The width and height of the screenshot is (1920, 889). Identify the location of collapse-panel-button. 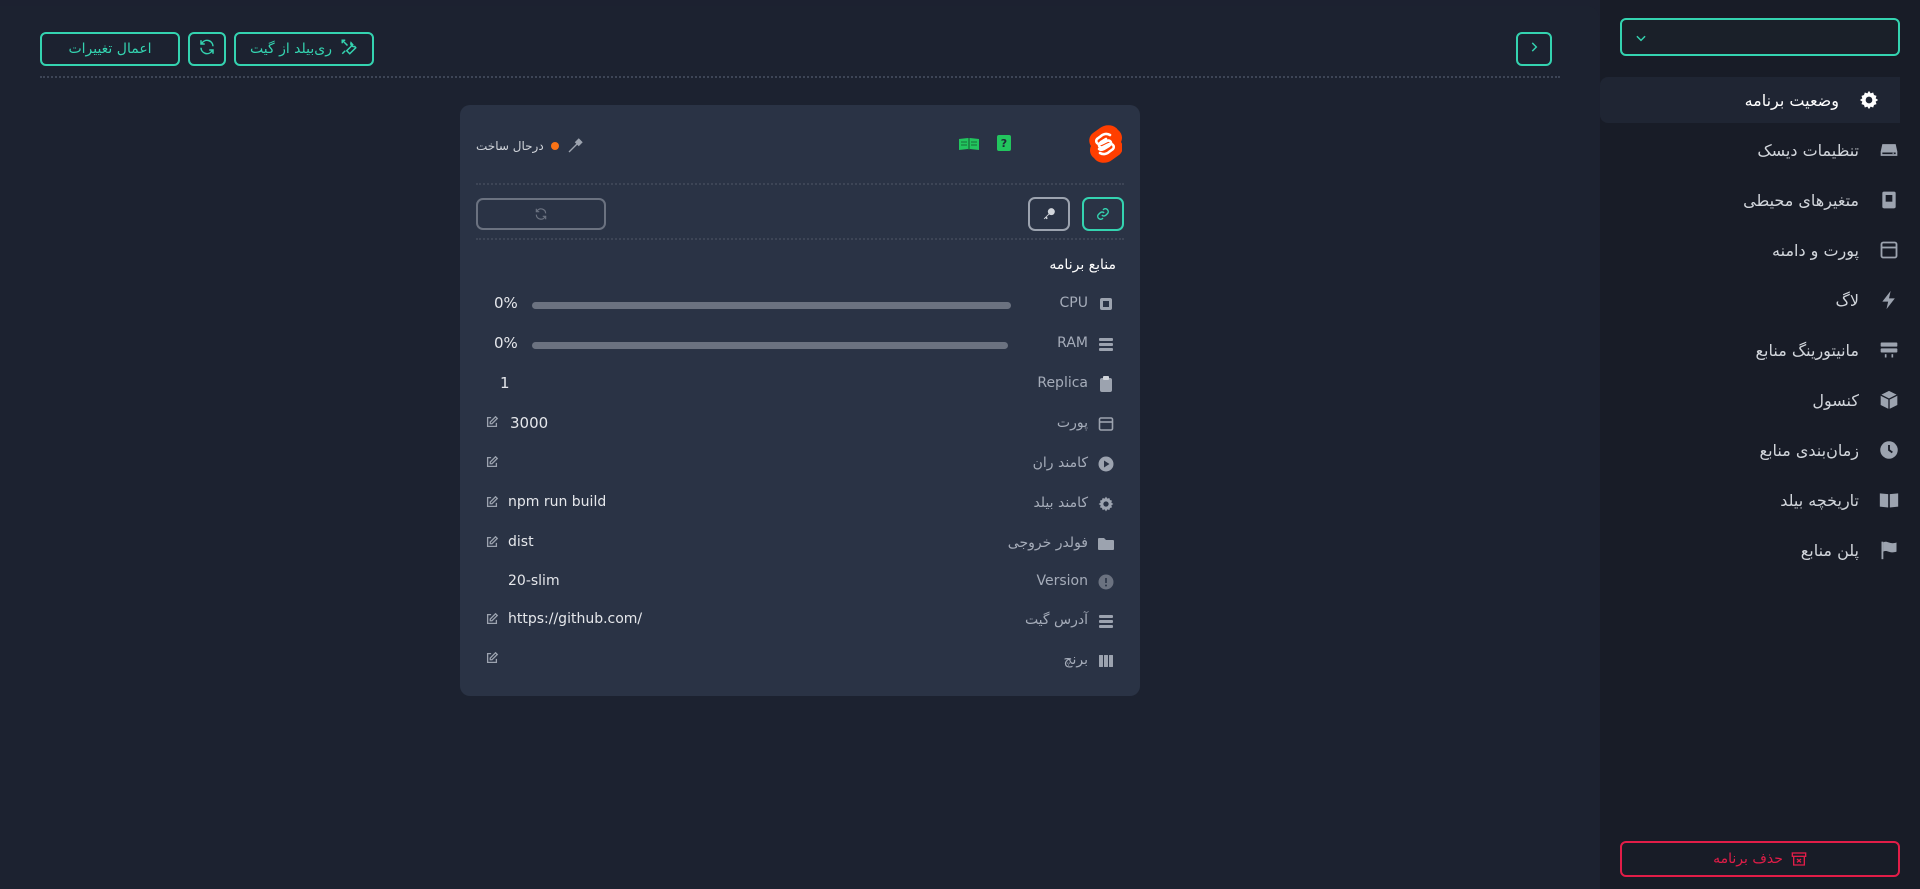
(1534, 49).